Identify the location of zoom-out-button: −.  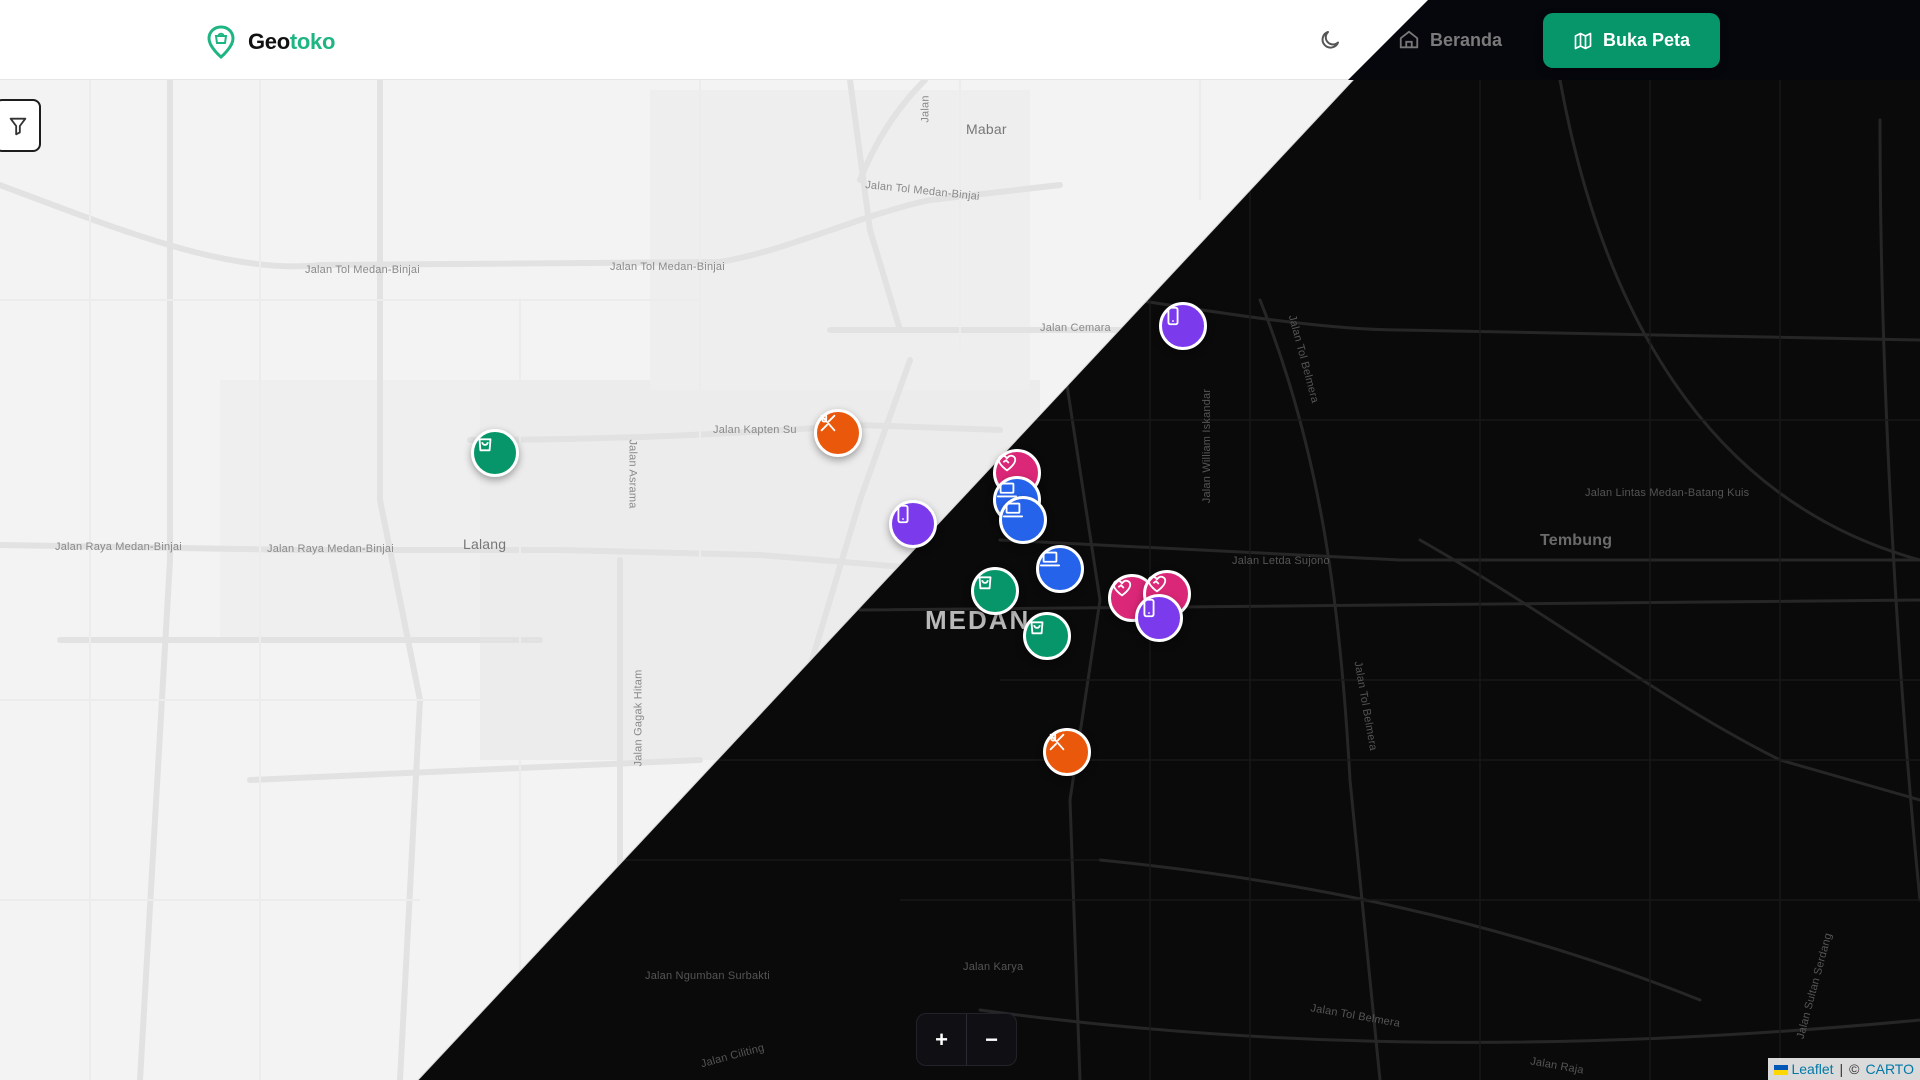
(991, 1039).